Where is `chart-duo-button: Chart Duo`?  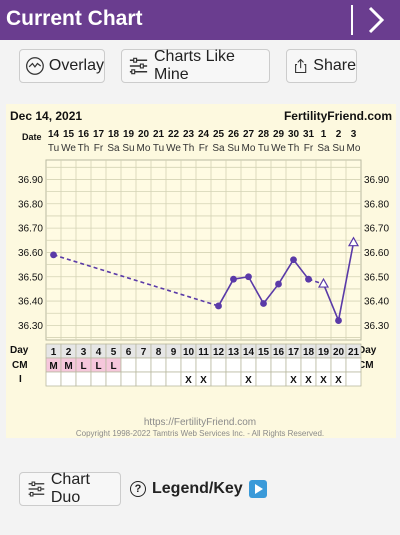 chart-duo-button: Chart Duo is located at coordinates (70, 488).